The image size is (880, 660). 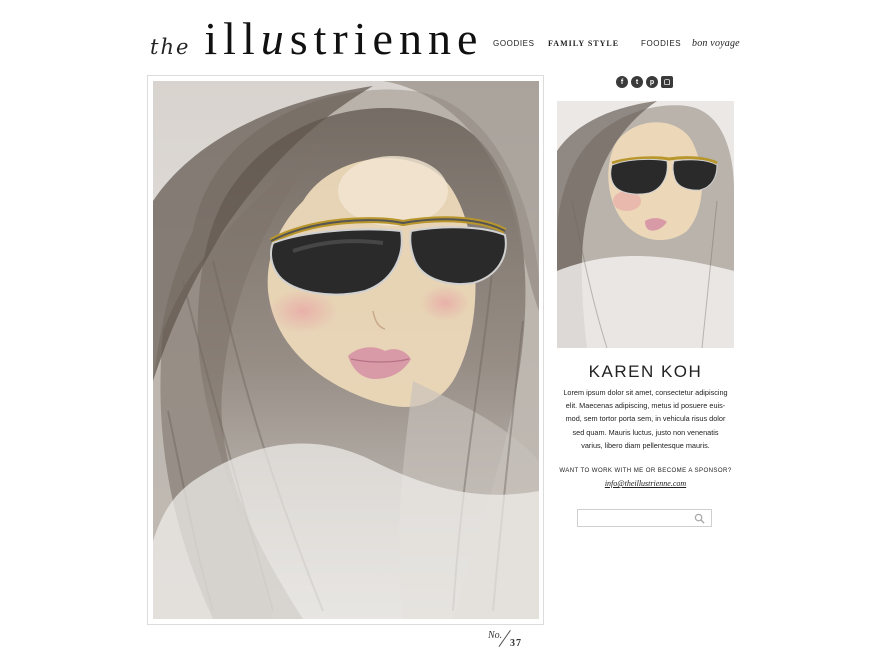 I want to click on facebook-icon: f, so click(x=622, y=82).